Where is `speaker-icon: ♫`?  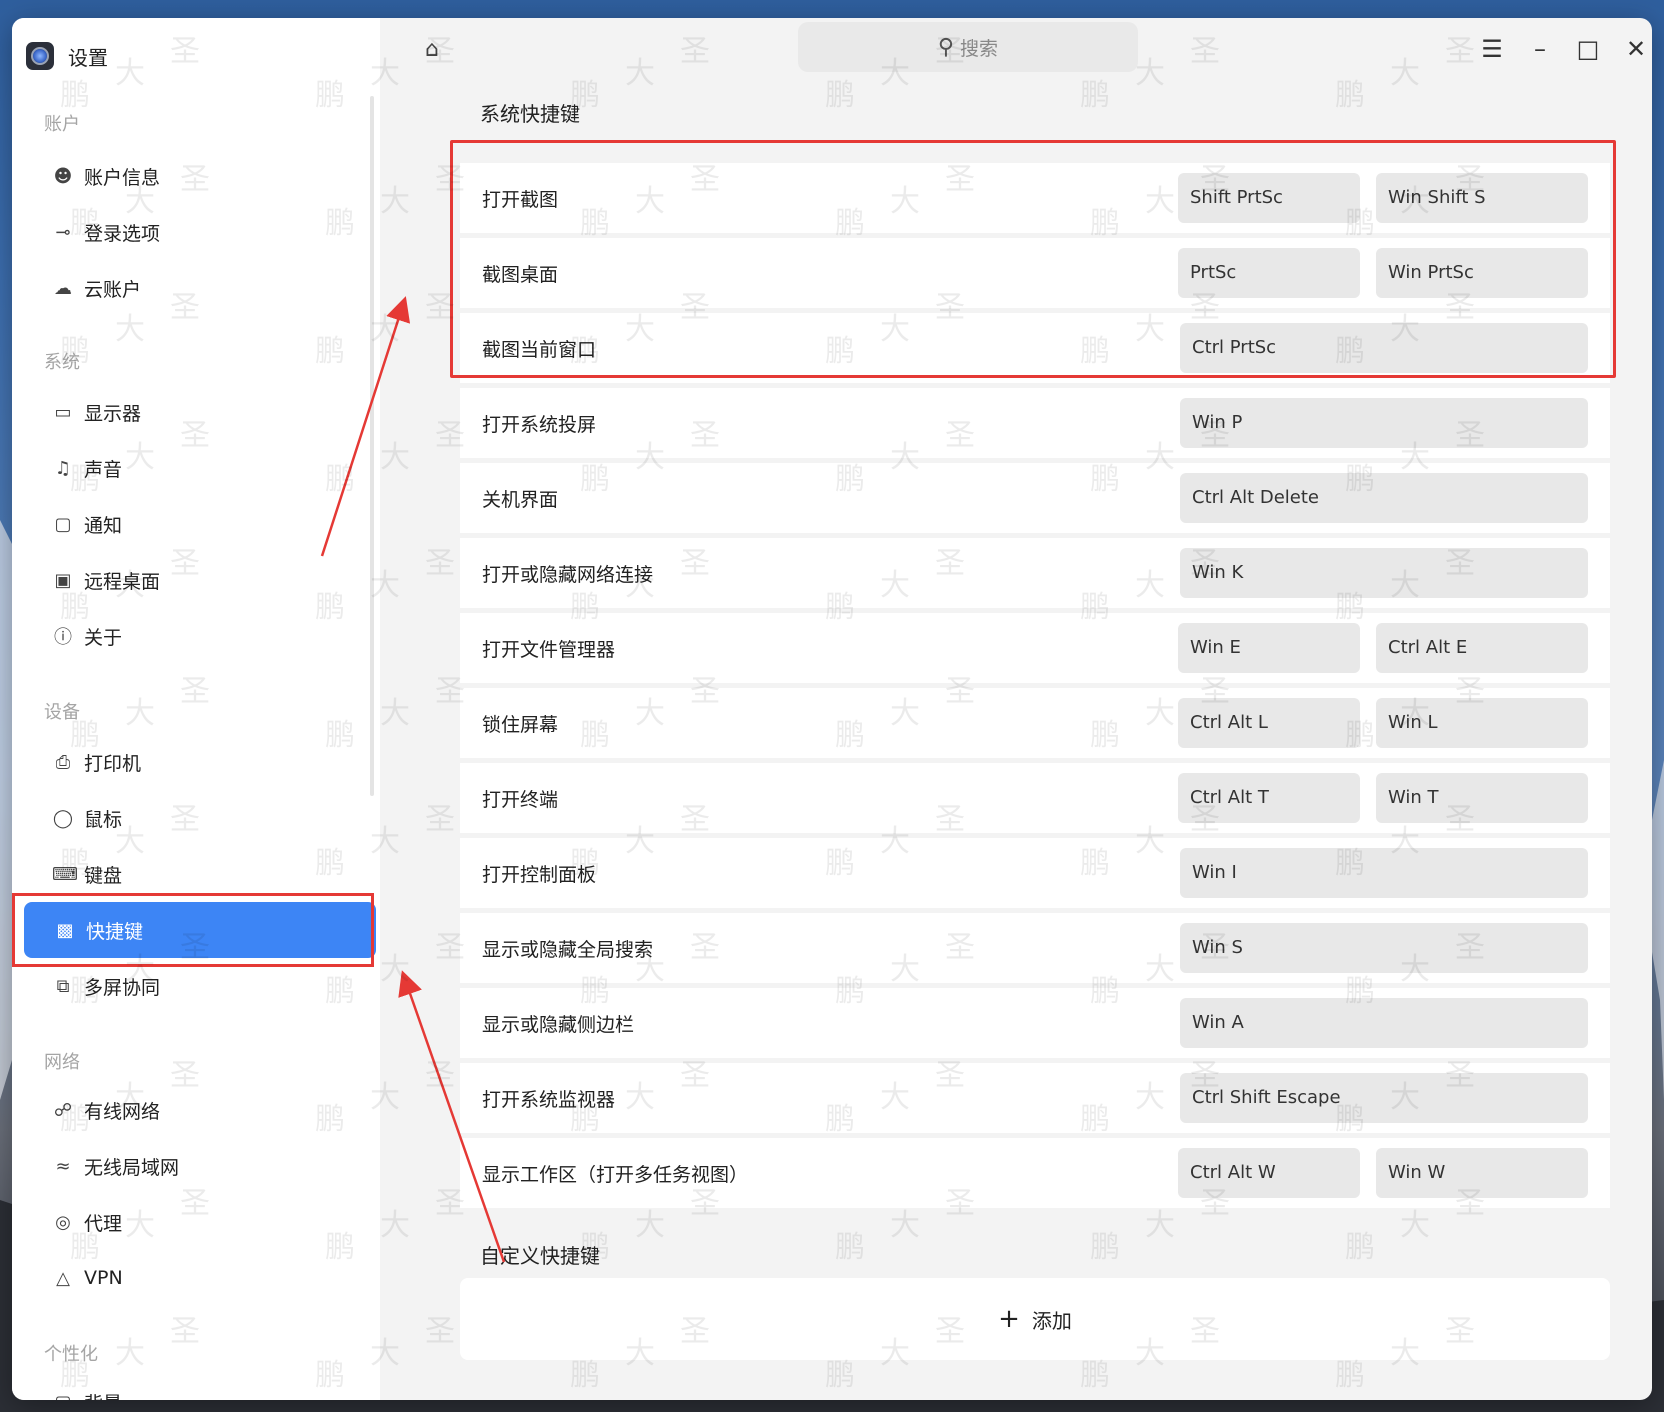 speaker-icon: ♫ is located at coordinates (63, 468).